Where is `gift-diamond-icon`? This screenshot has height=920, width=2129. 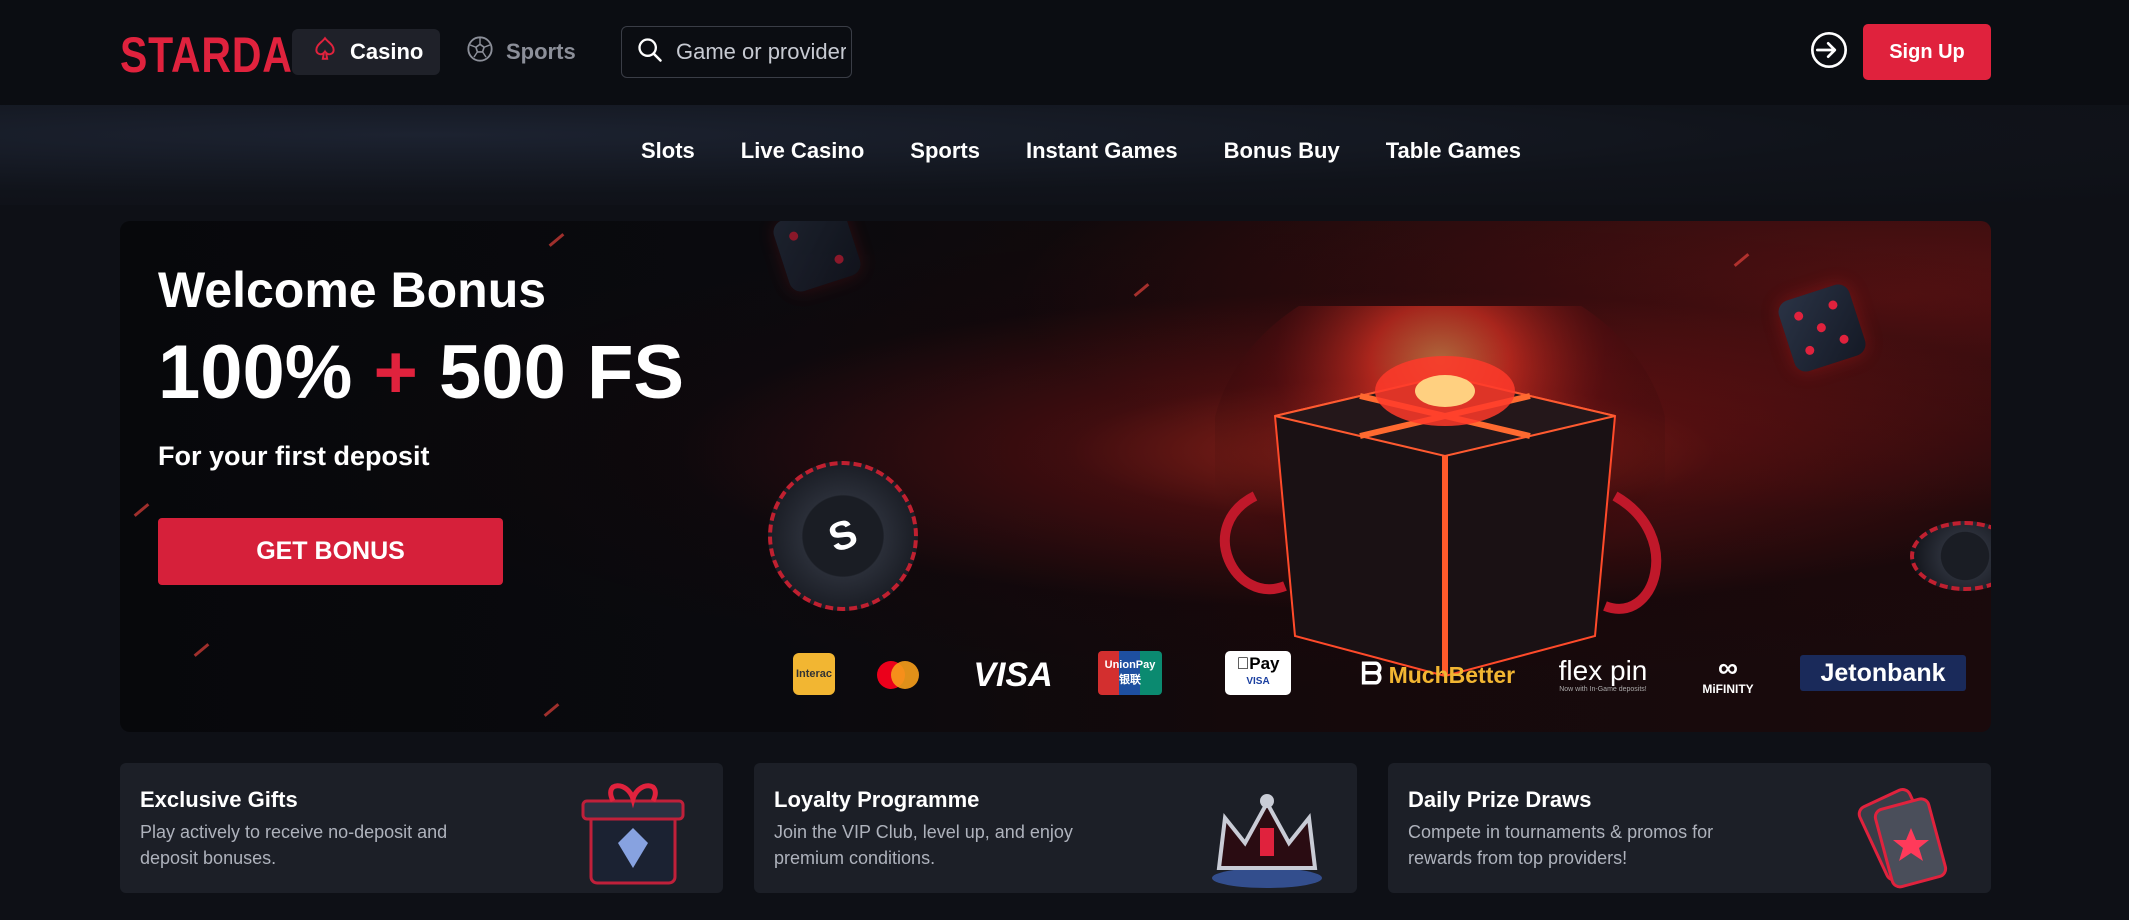 gift-diamond-icon is located at coordinates (633, 834).